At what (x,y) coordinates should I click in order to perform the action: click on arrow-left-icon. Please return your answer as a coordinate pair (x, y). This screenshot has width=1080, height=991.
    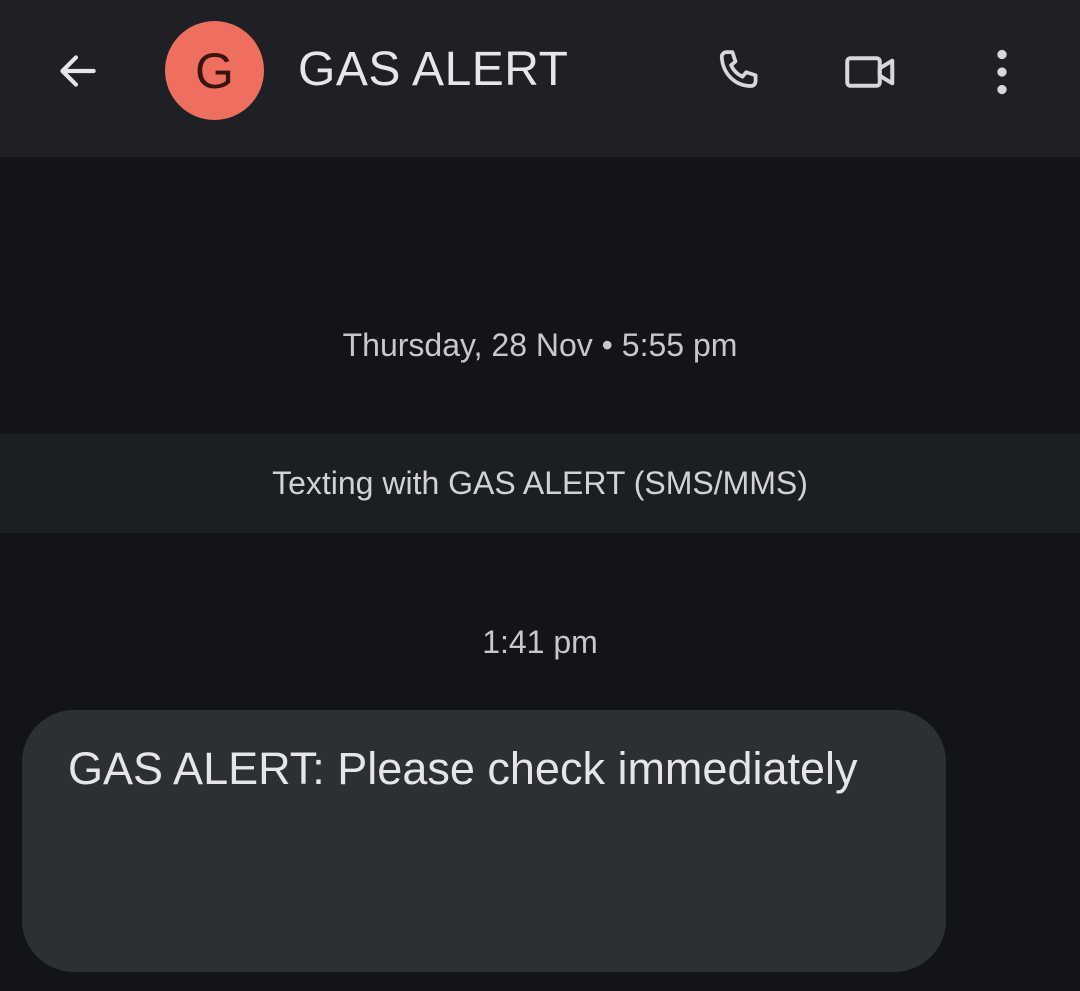
    Looking at the image, I should click on (78, 71).